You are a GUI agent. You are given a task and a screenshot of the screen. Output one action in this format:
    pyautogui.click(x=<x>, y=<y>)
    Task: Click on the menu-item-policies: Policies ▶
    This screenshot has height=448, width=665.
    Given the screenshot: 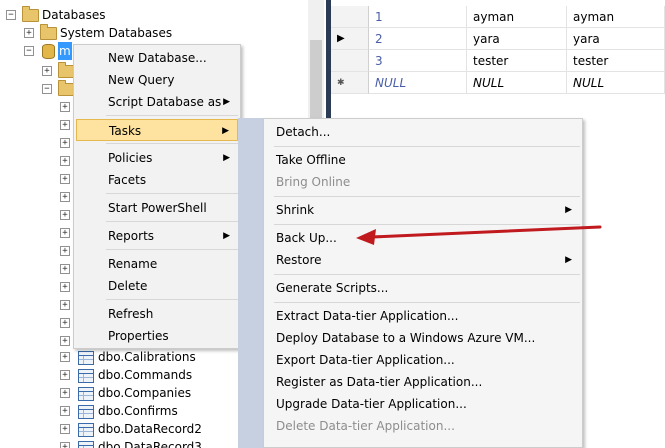 What is the action you would take?
    pyautogui.click(x=157, y=158)
    